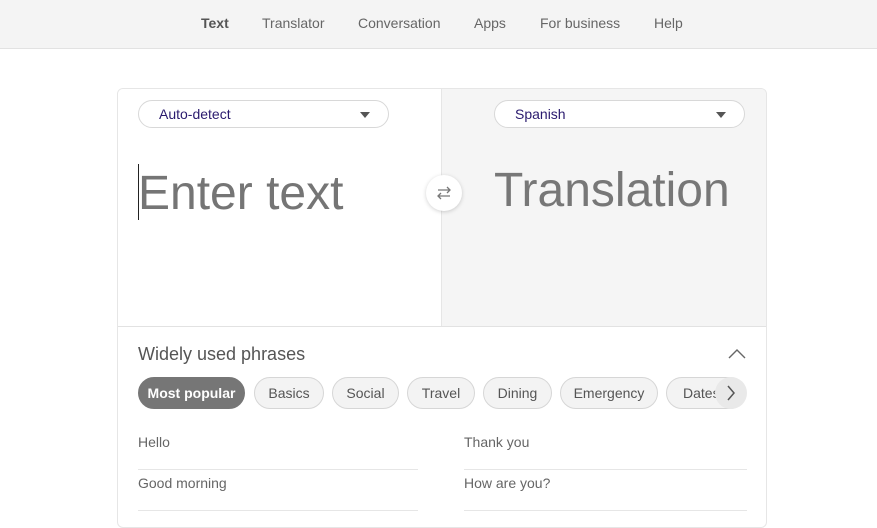  Describe the element at coordinates (195, 114) in the screenshot. I see `source-language-label: Auto-detect` at that location.